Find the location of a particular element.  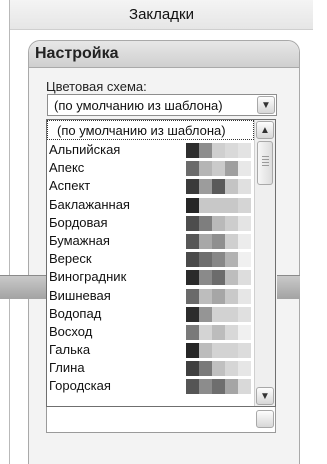

dropdown-option: Водопад is located at coordinates (151, 314).